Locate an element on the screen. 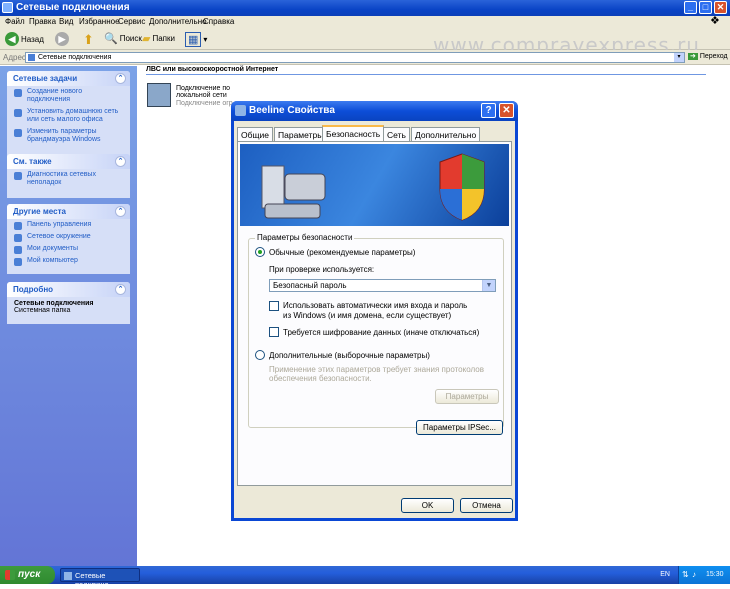  search-icon: 🔍 is located at coordinates (111, 39).